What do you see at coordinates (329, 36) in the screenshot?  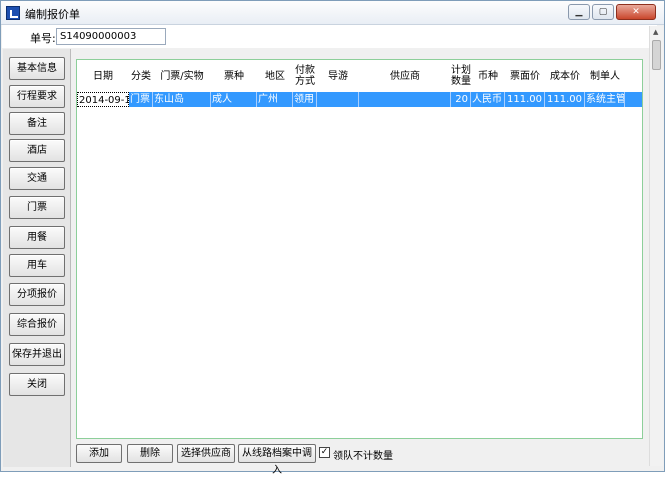 I see `header-bar: 单号: S14090000003` at bounding box center [329, 36].